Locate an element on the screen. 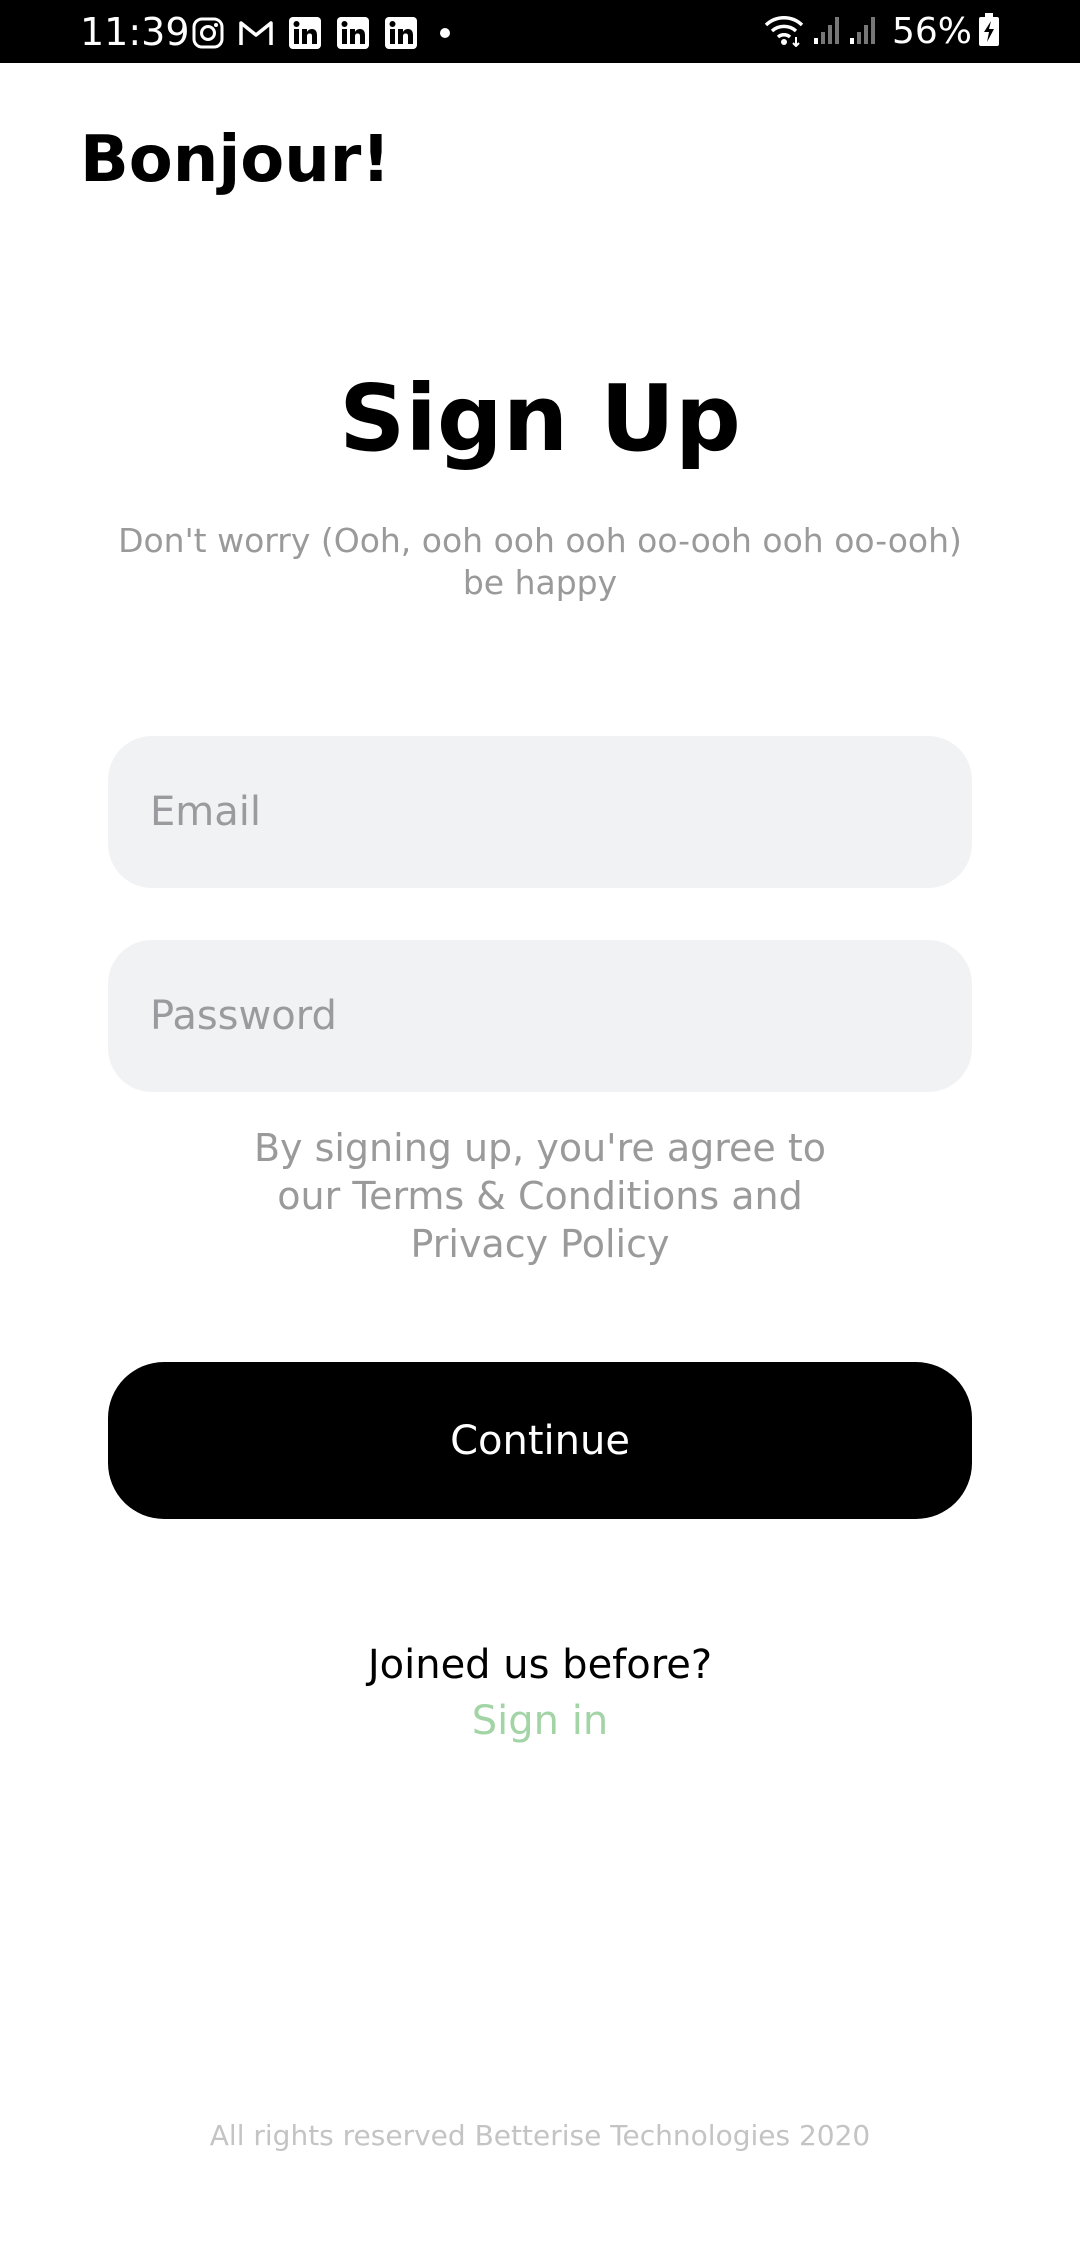  joined-before-text: Joined us before? is located at coordinates (540, 1665).